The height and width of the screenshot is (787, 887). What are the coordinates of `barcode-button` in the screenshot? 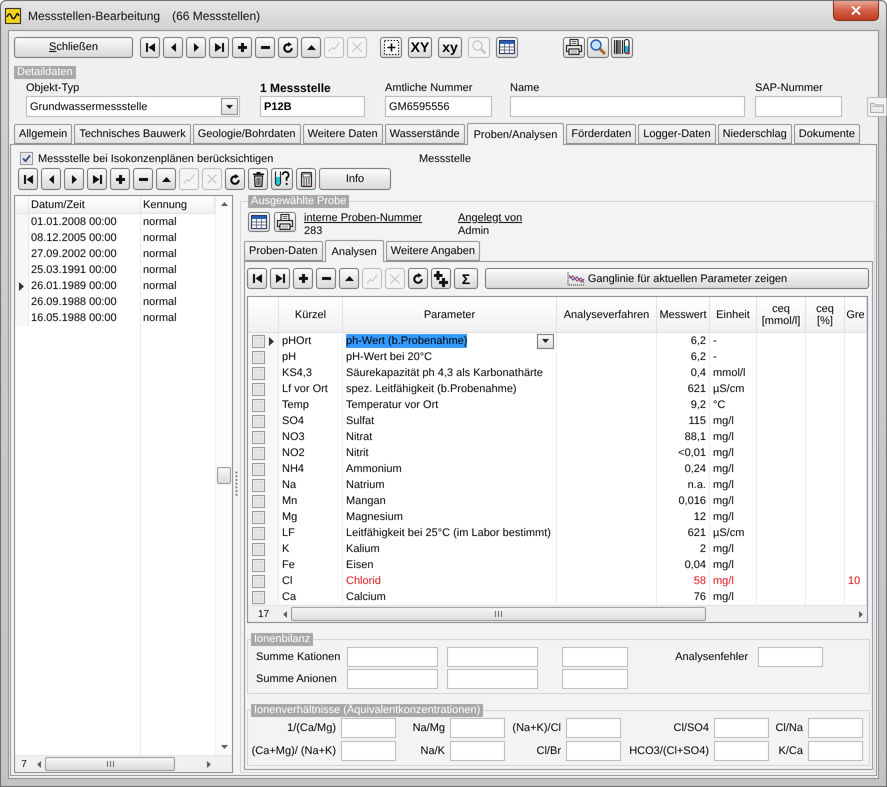 It's located at (622, 47).